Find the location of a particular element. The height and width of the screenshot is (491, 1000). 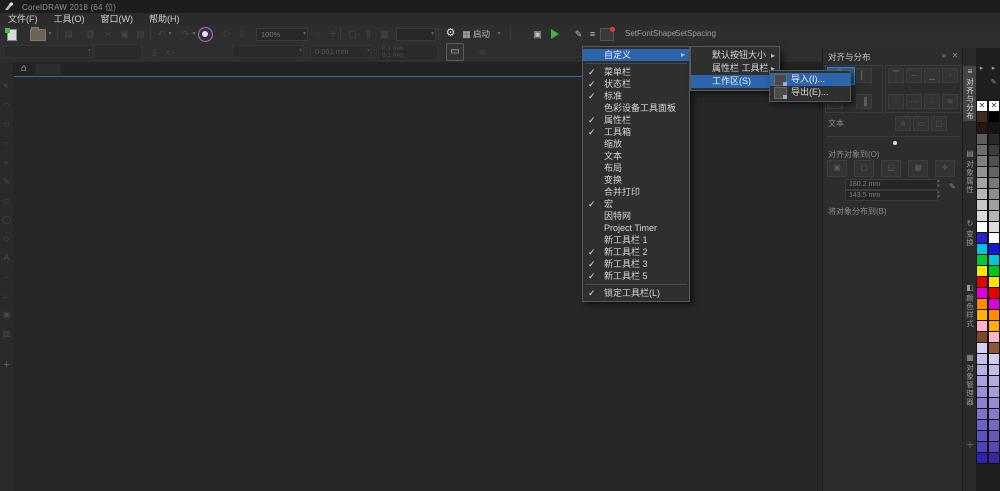

polygon-tool-icon: ◇ is located at coordinates (6, 239).